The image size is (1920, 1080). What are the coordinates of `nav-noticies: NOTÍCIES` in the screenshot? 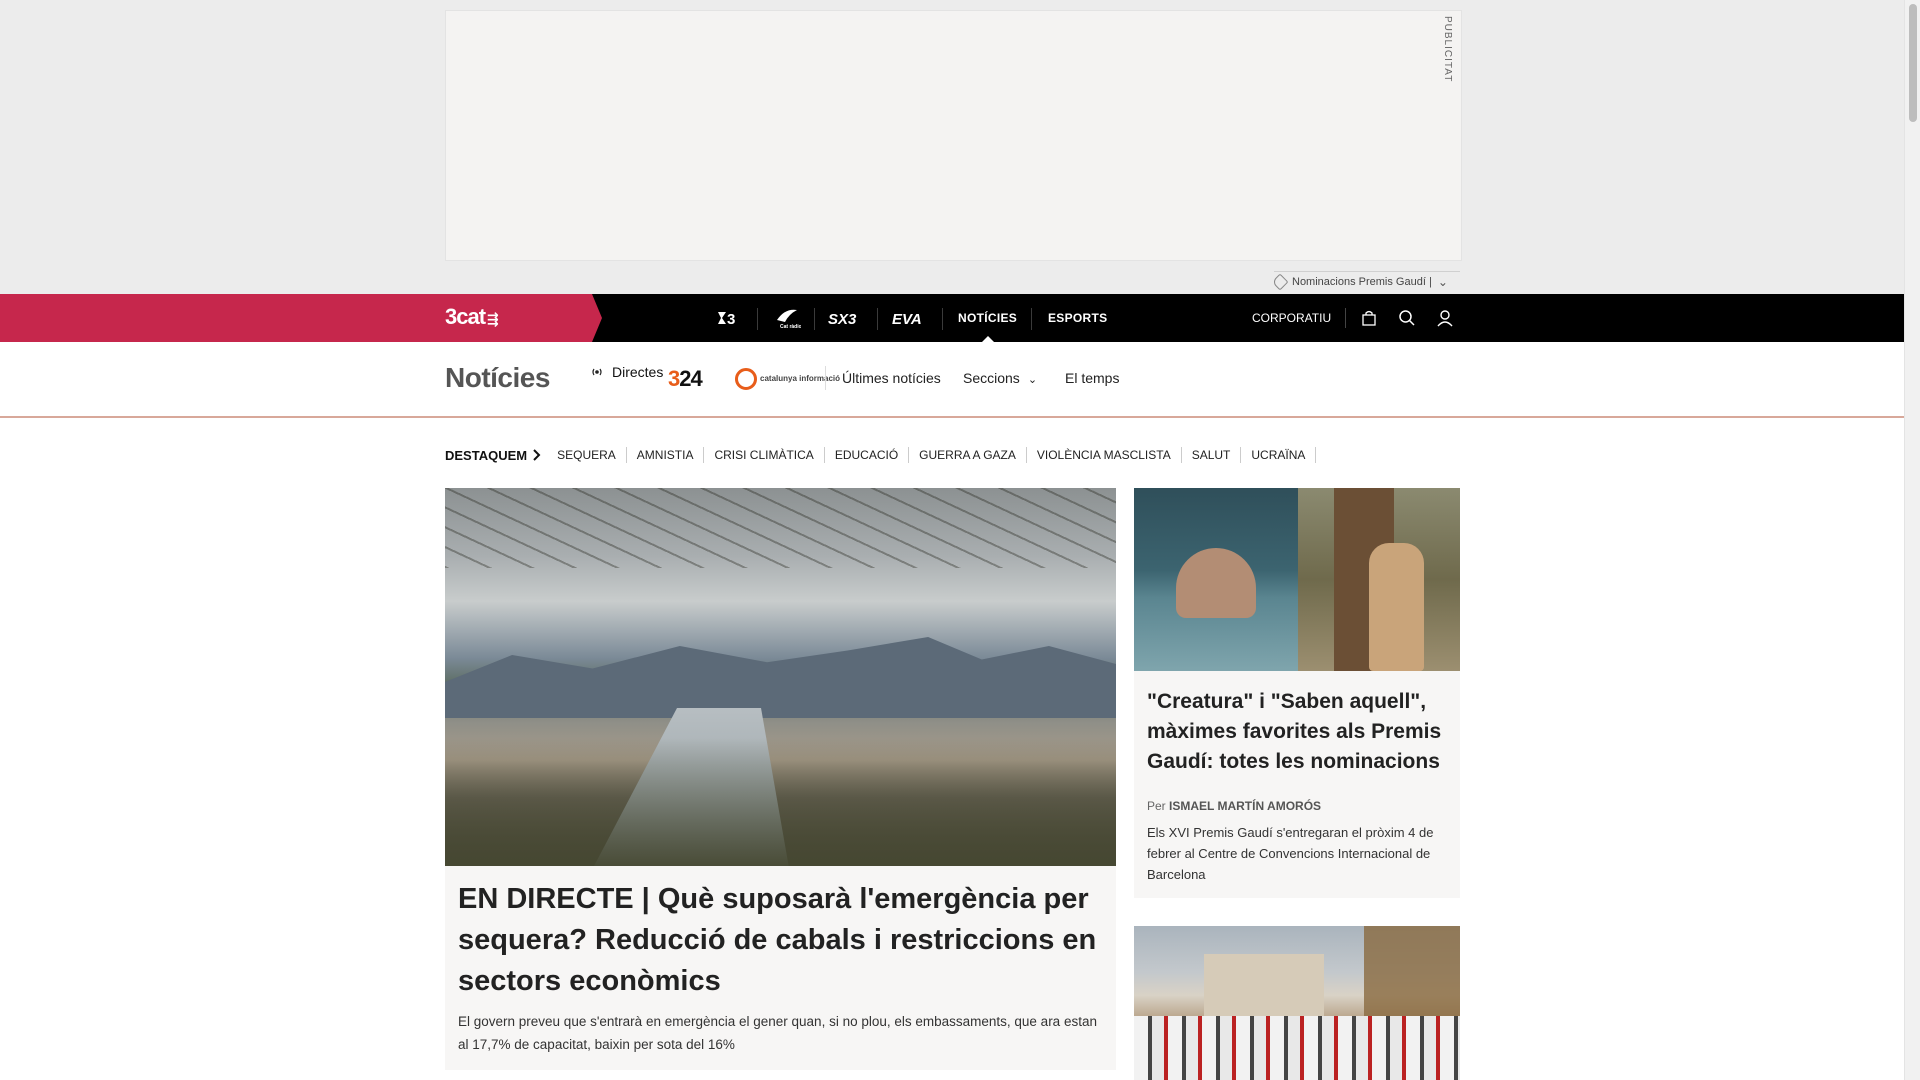 It's located at (987, 318).